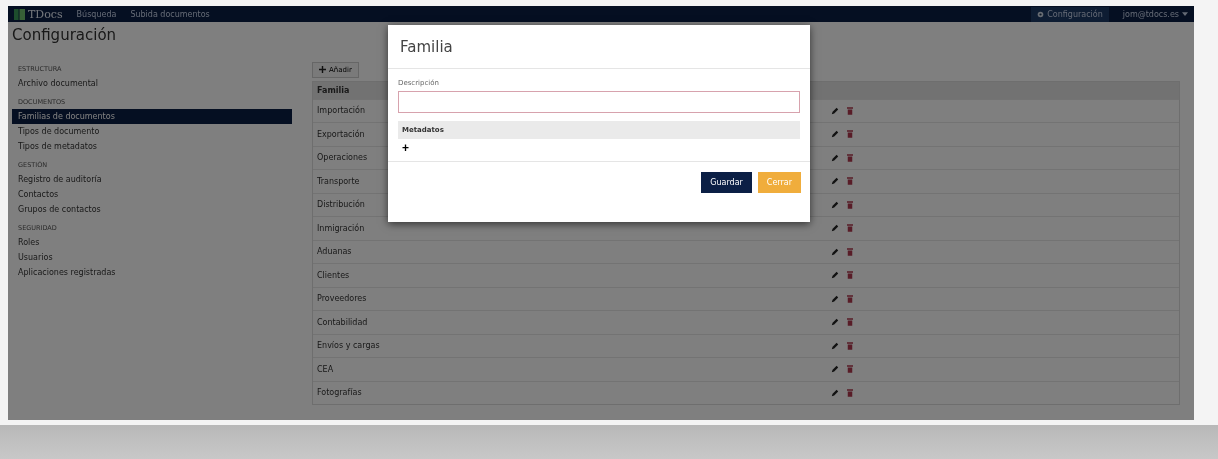 The width and height of the screenshot is (1218, 459). What do you see at coordinates (1041, 14) in the screenshot?
I see `settings-icon` at bounding box center [1041, 14].